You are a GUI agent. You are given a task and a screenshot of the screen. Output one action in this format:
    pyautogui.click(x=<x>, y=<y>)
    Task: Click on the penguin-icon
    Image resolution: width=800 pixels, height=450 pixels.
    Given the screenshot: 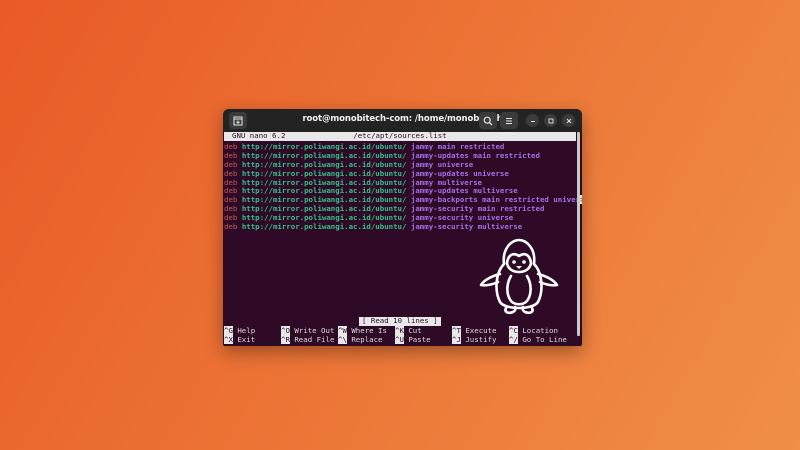 What is the action you would take?
    pyautogui.click(x=519, y=276)
    